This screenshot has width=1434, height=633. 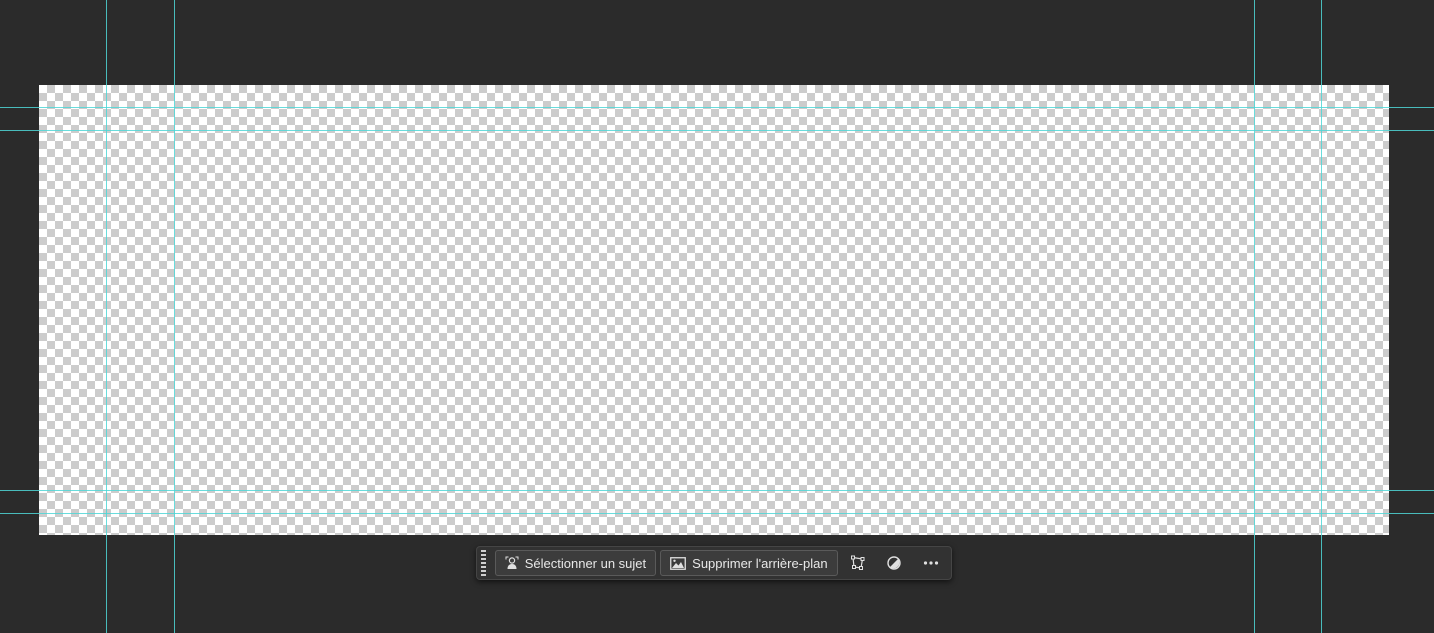 I want to click on select-subject-button: Sélectionner un sujet, so click(x=575, y=563).